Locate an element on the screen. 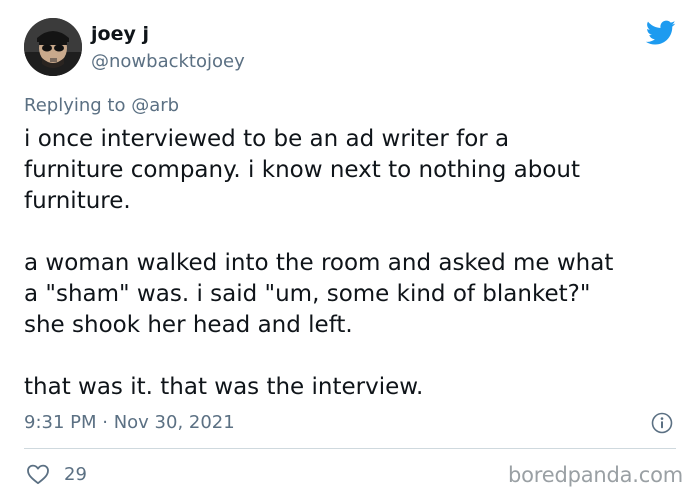 Image resolution: width=700 pixels, height=502 pixels. twitter-bird-icon is located at coordinates (661, 33).